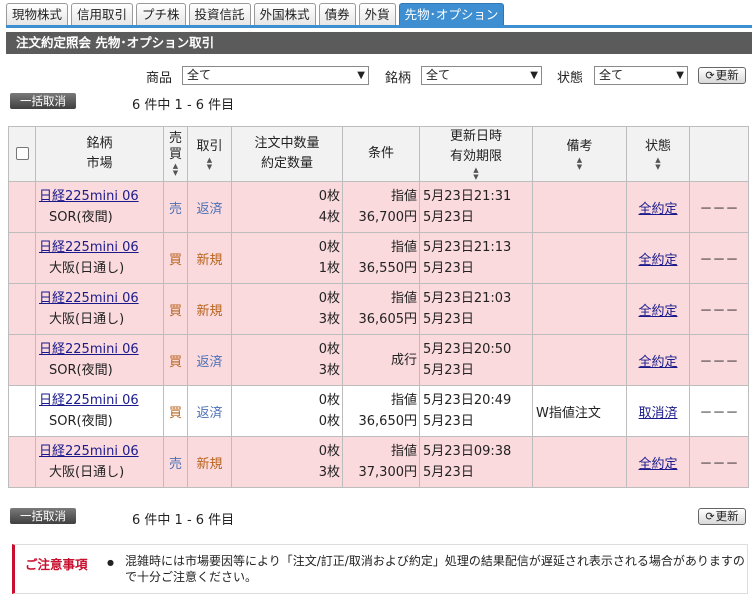  What do you see at coordinates (287, 154) in the screenshot?
I see `header-quantity: 注文中数量 約定数量` at bounding box center [287, 154].